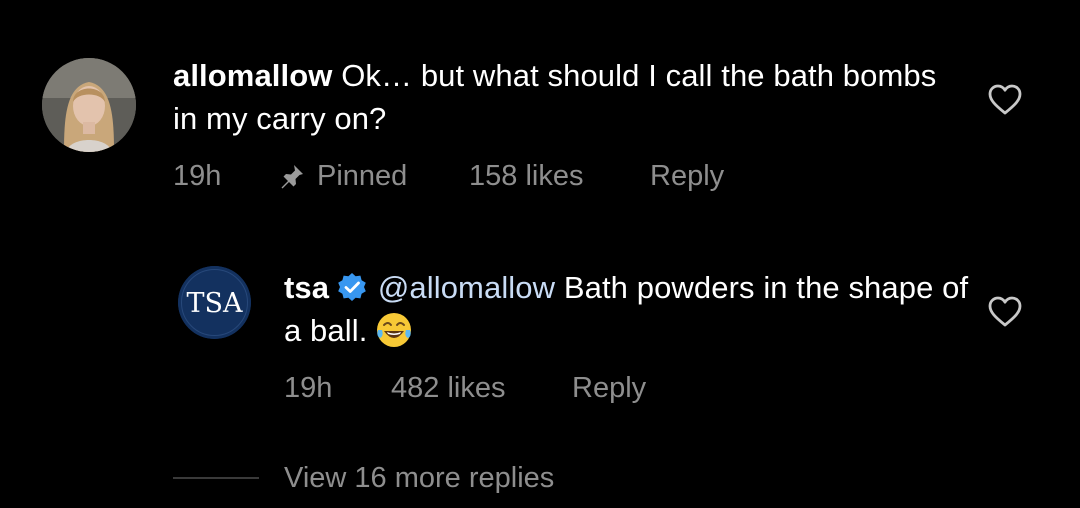 This screenshot has width=1080, height=508. What do you see at coordinates (306, 287) in the screenshot?
I see `reply-username: tsa` at bounding box center [306, 287].